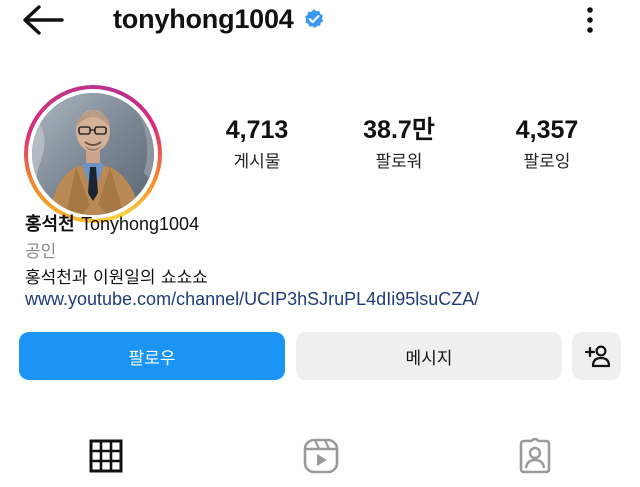 The height and width of the screenshot is (487, 640). Describe the element at coordinates (203, 18) in the screenshot. I see `profile-username: tonyhong1004` at that location.